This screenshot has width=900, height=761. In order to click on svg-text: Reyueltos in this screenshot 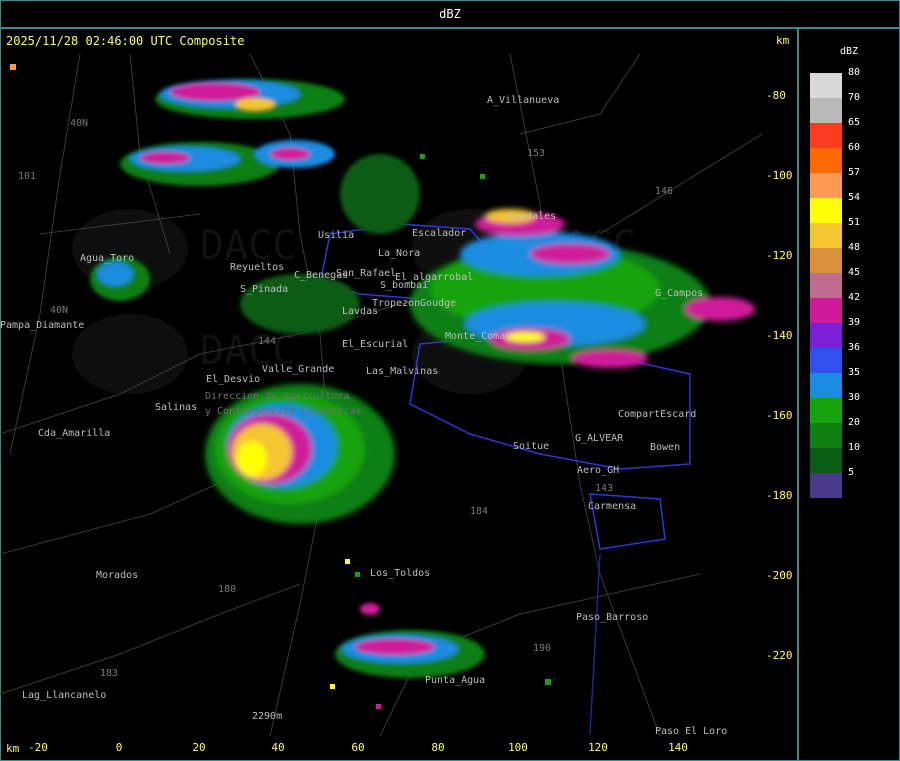, I will do `click(257, 267)`.